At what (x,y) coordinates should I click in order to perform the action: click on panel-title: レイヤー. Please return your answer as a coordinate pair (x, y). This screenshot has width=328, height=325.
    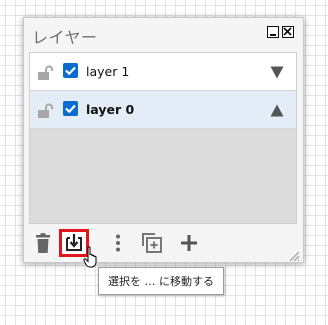
    Looking at the image, I should click on (65, 37).